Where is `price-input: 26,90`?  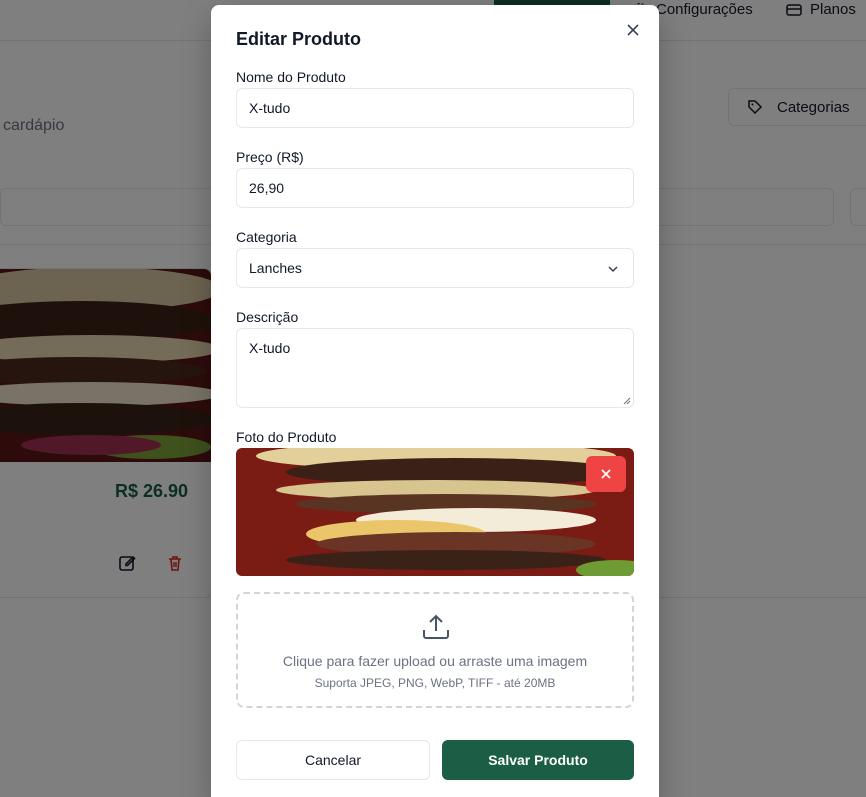 price-input: 26,90 is located at coordinates (435, 188).